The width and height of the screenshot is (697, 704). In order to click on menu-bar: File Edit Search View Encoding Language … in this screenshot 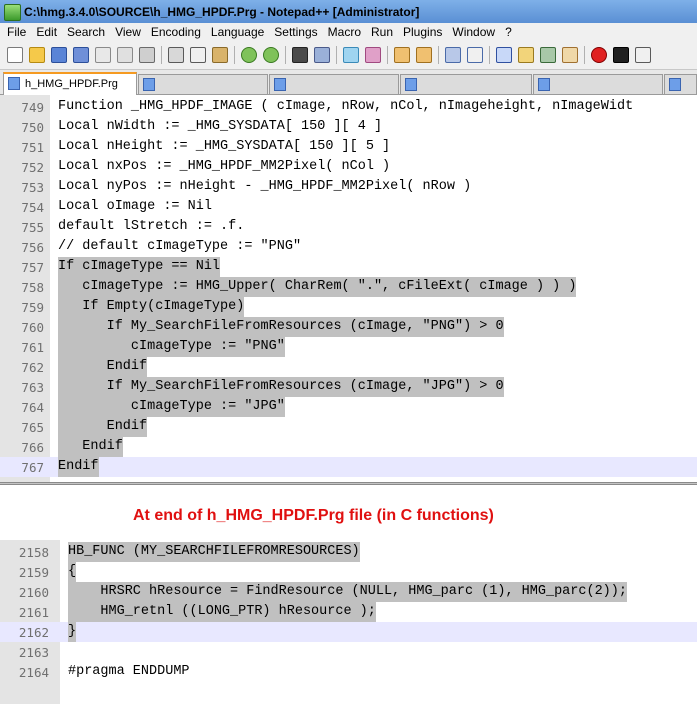, I will do `click(348, 32)`.